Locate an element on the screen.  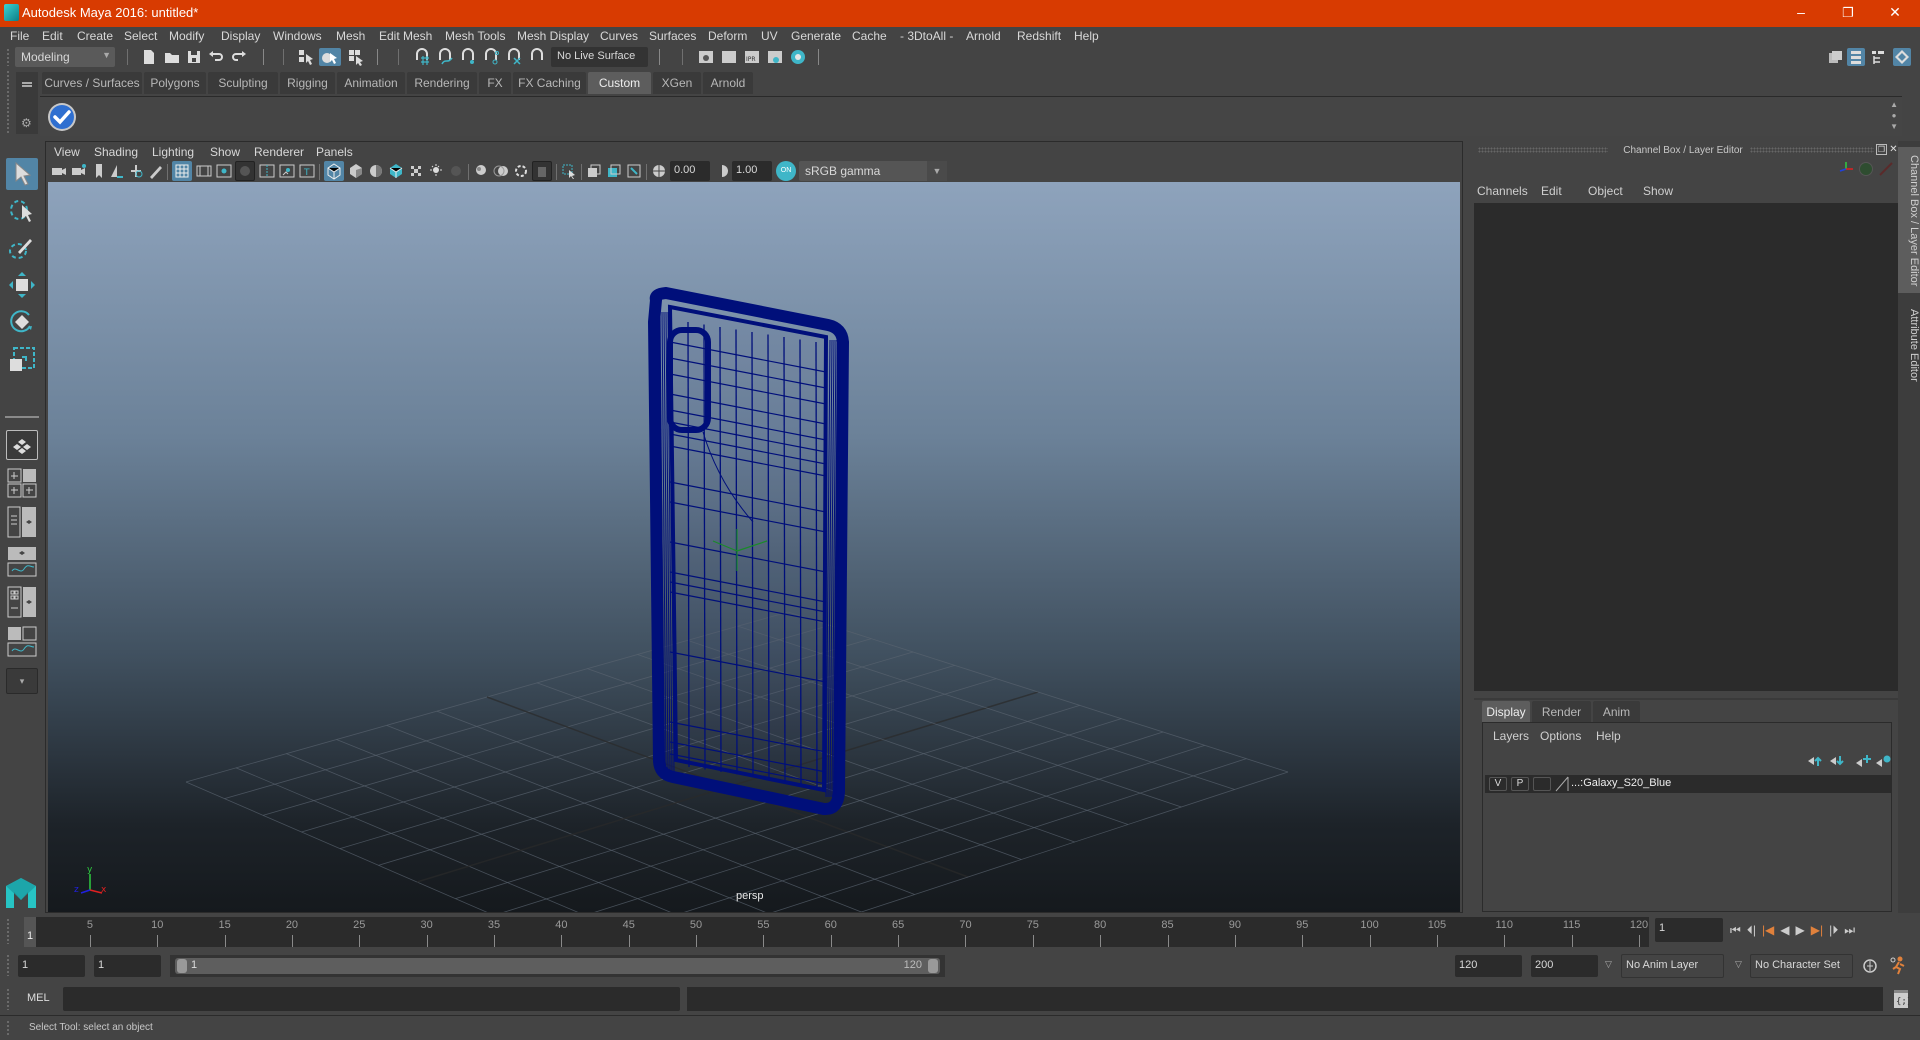
xray-active-components-icon is located at coordinates (614, 171).